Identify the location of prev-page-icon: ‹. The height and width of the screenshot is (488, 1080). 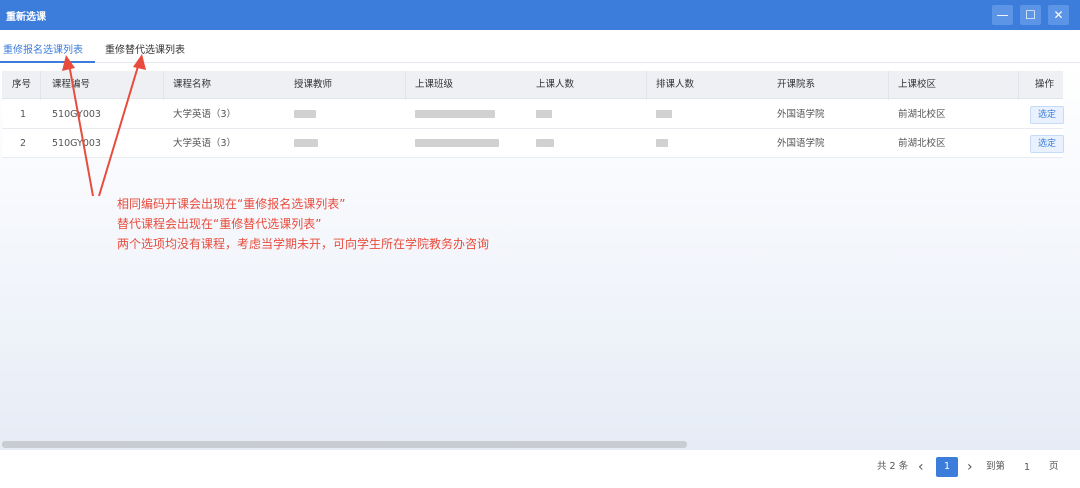
(921, 467).